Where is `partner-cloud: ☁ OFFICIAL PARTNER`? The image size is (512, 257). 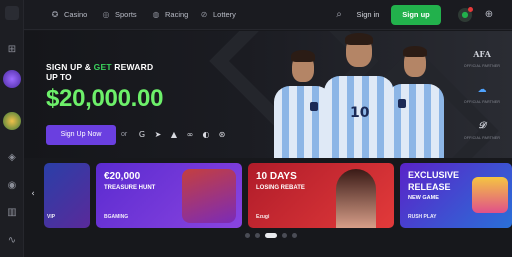
partner-cloud: ☁ OFFICIAL PARTNER is located at coordinates (482, 92).